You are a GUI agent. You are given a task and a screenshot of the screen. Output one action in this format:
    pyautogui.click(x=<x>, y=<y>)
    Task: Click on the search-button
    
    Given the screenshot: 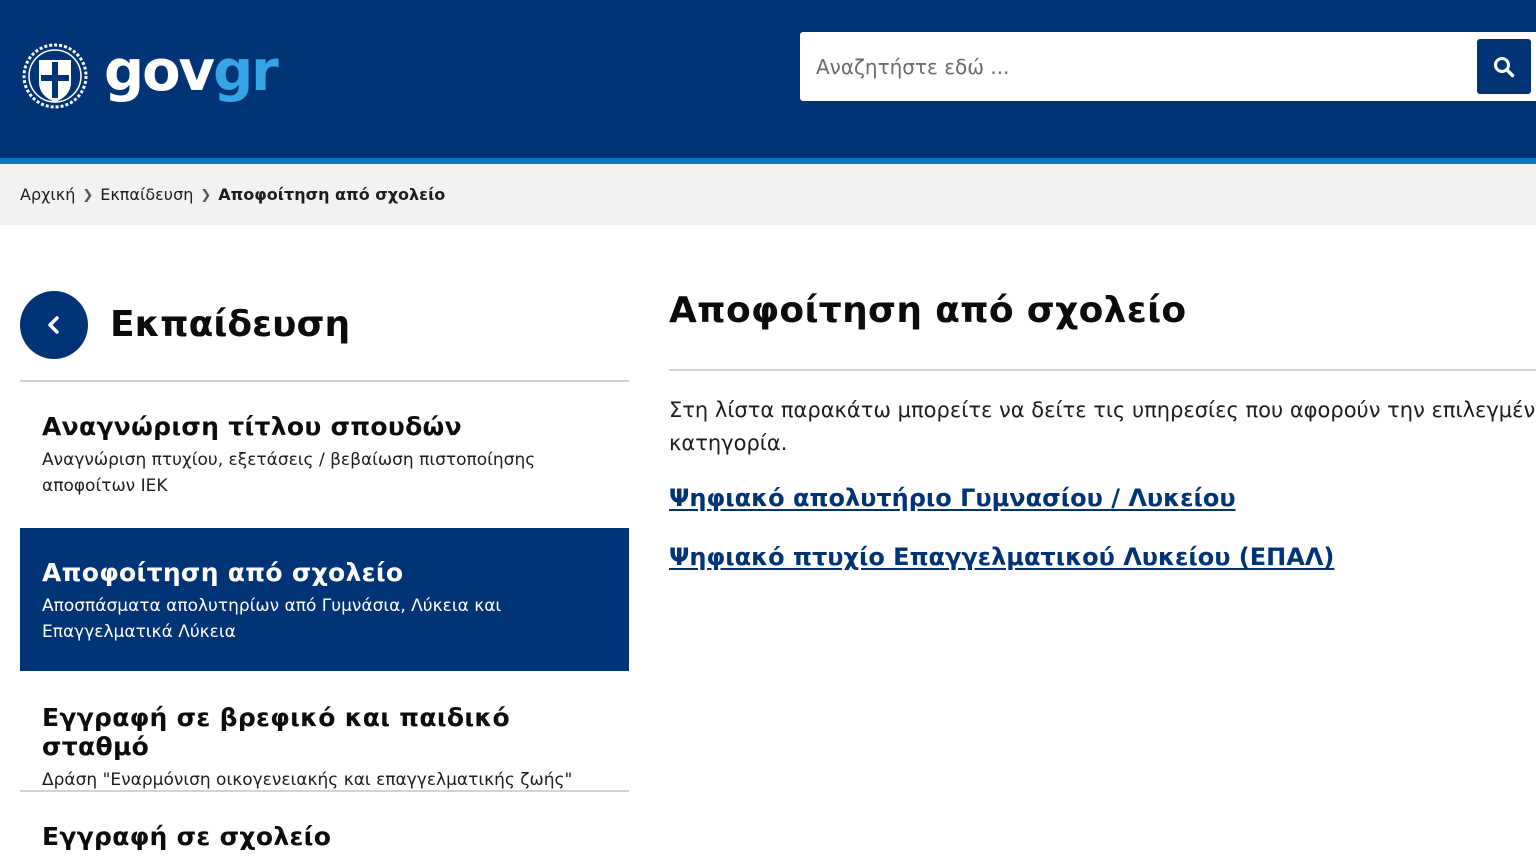 What is the action you would take?
    pyautogui.click(x=1504, y=66)
    